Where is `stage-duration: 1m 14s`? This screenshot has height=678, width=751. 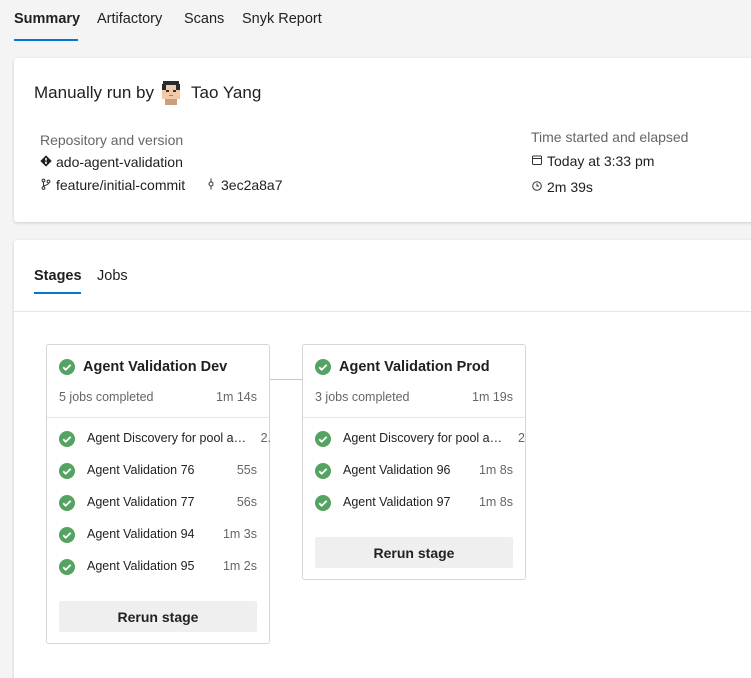
stage-duration: 1m 14s is located at coordinates (236, 397).